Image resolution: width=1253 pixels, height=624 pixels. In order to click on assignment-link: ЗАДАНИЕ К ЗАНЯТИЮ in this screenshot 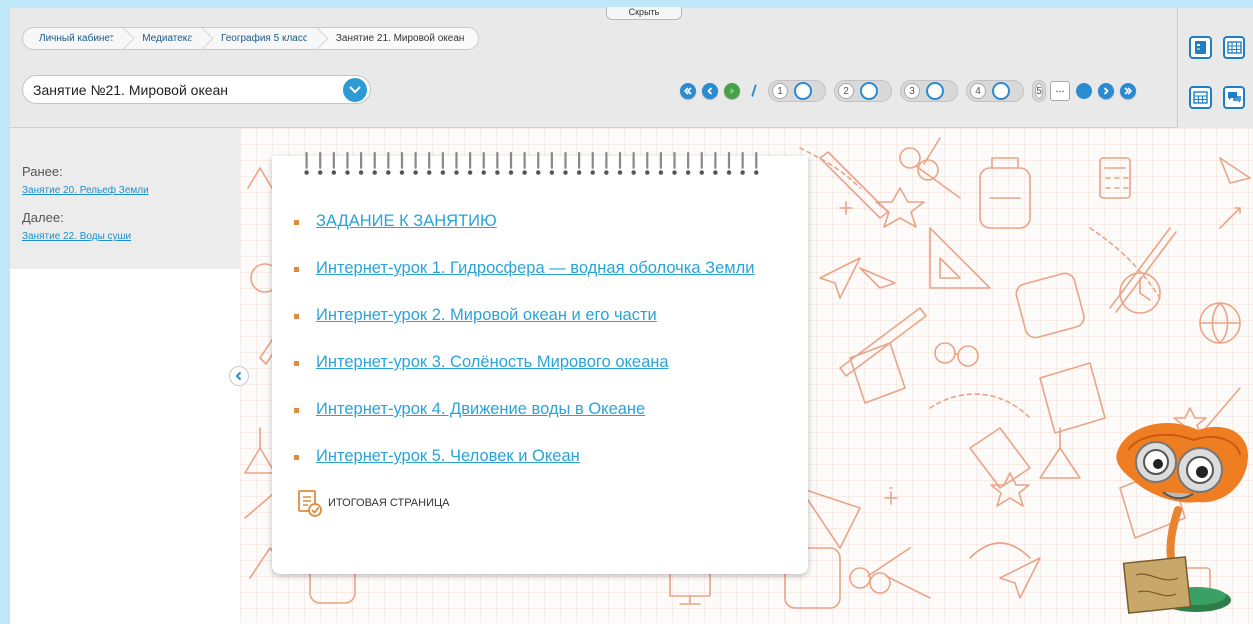, I will do `click(406, 221)`.